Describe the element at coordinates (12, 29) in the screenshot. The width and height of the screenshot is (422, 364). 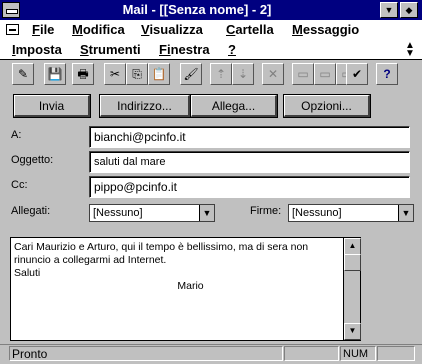
I see `document-menu-icon` at that location.